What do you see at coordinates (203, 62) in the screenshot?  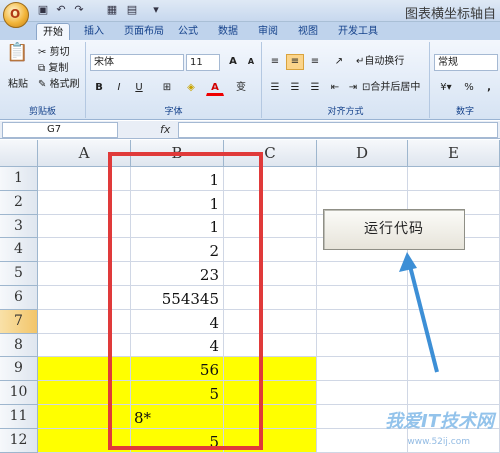 I see `font-size-select: 11` at bounding box center [203, 62].